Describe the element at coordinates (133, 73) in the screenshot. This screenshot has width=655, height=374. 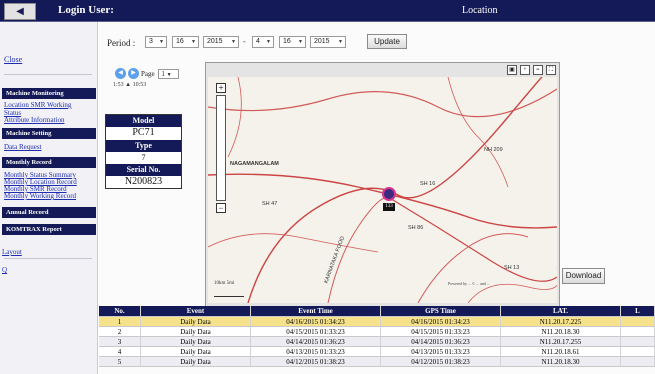
I see `next-page-icon: ▶` at that location.